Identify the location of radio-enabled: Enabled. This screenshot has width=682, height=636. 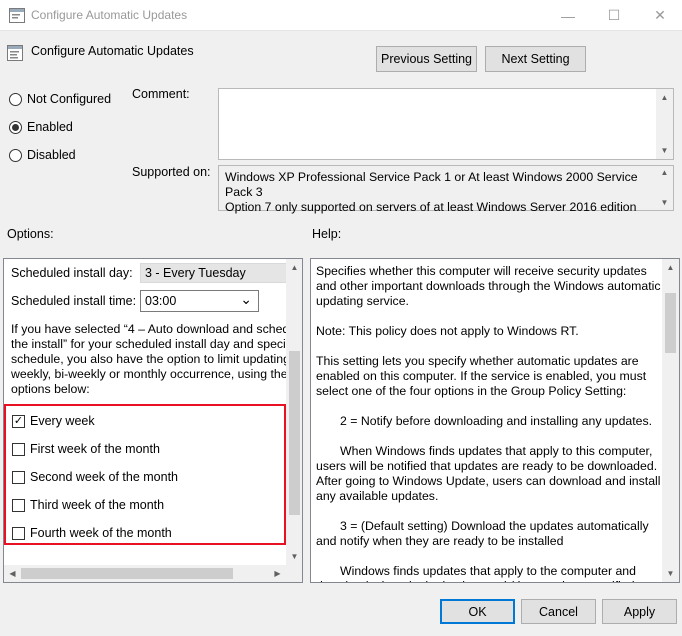
(41, 127).